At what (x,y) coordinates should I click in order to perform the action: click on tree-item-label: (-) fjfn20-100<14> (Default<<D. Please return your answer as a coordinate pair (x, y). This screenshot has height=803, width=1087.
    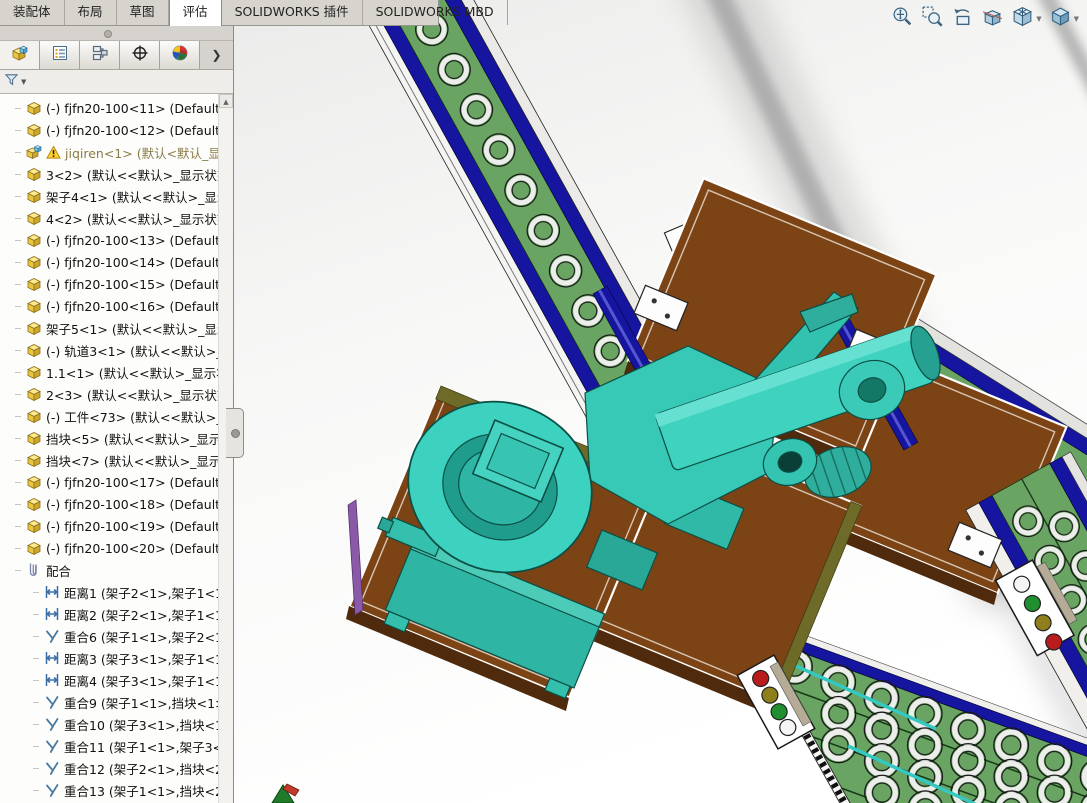
    Looking at the image, I should click on (132, 262).